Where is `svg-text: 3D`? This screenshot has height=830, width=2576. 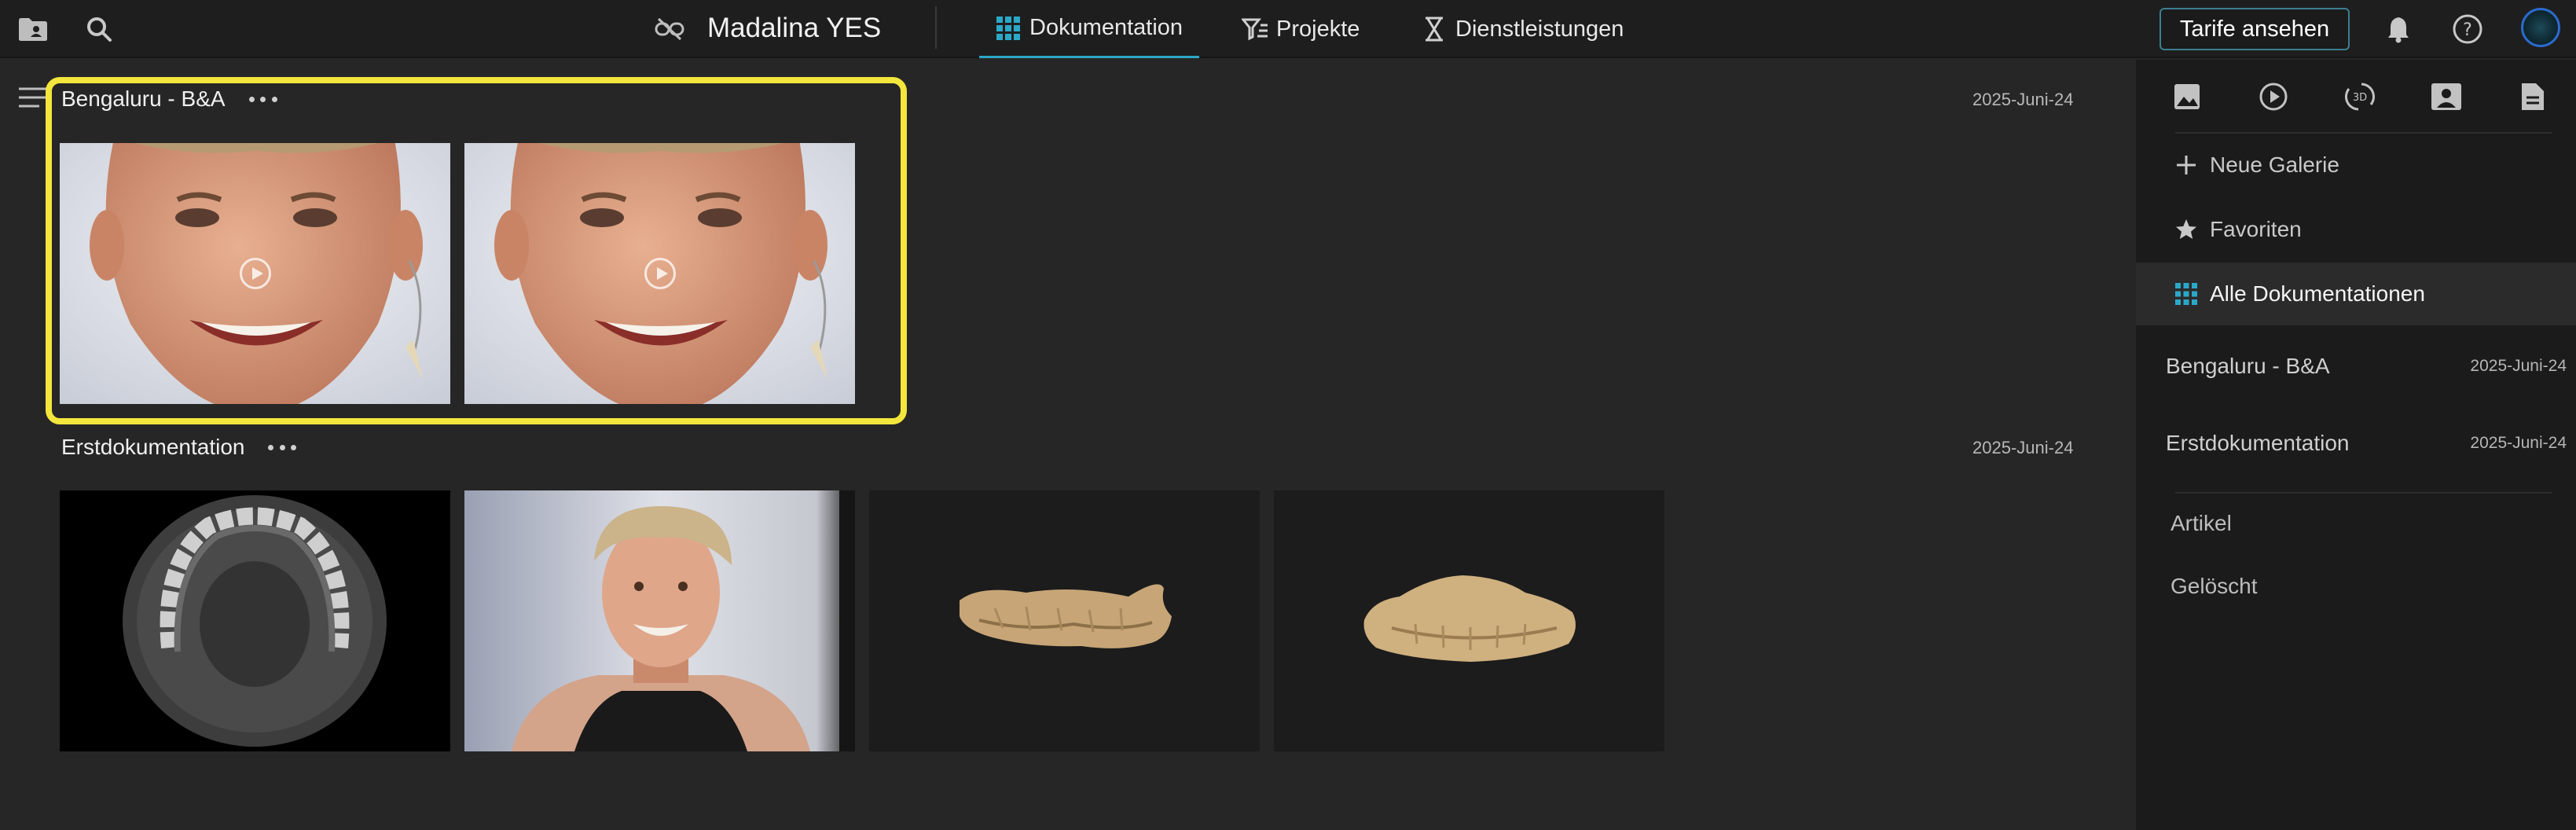
svg-text: 3D is located at coordinates (2360, 98).